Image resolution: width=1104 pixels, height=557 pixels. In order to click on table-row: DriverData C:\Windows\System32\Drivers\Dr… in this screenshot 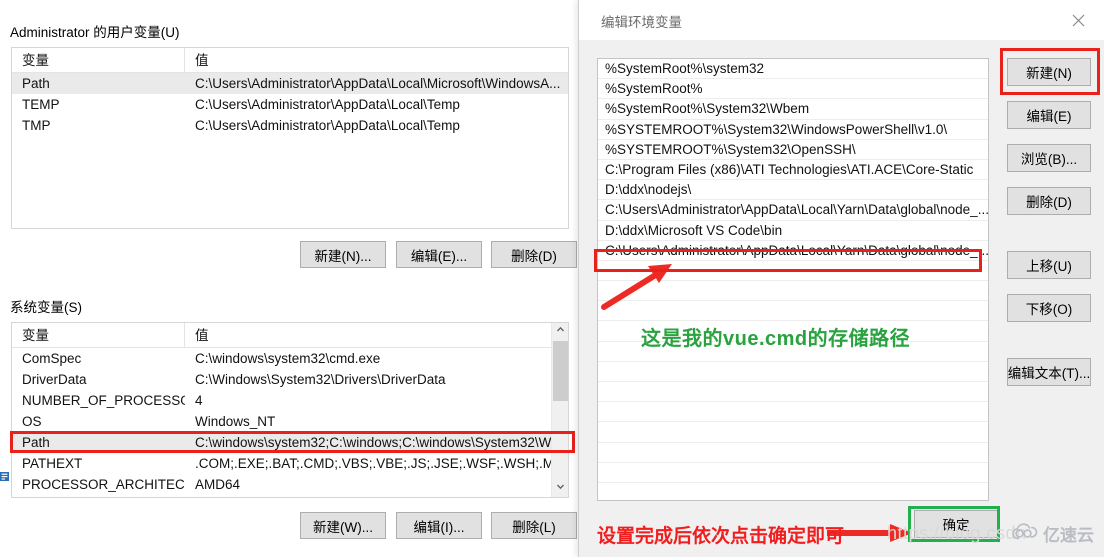, I will do `click(281, 379)`.